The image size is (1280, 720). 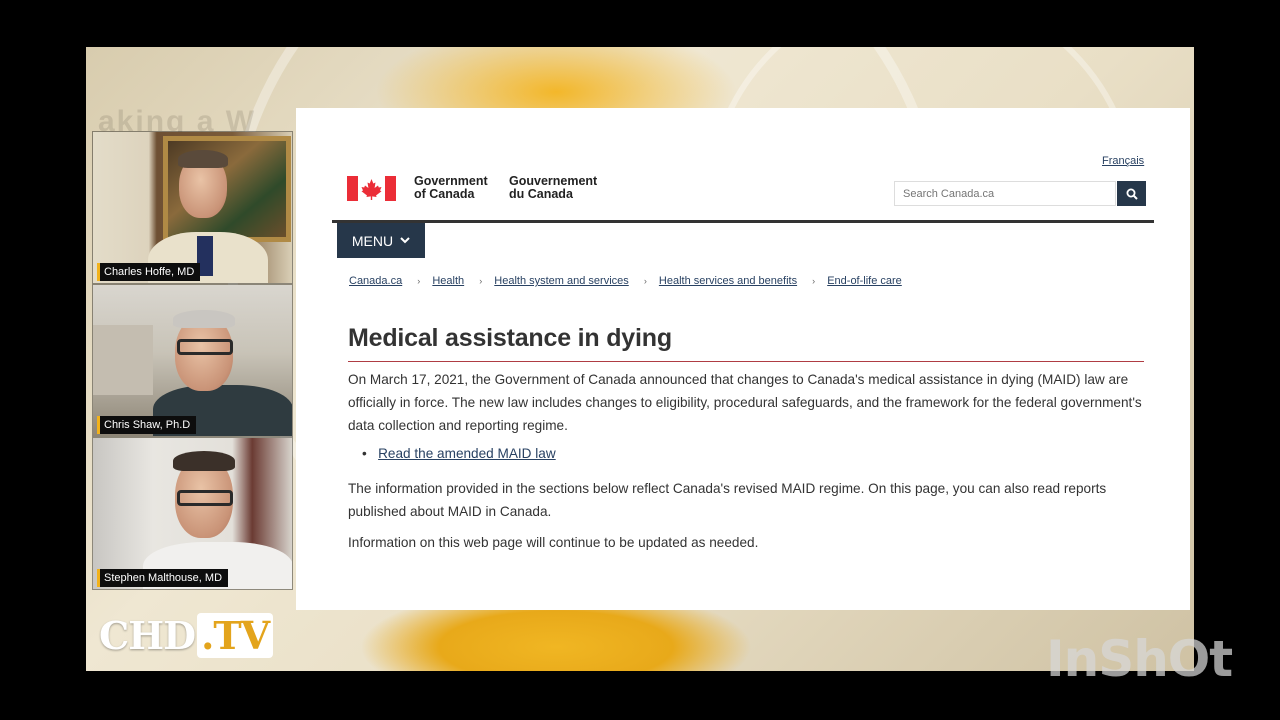 I want to click on header-divider, so click(x=743, y=221).